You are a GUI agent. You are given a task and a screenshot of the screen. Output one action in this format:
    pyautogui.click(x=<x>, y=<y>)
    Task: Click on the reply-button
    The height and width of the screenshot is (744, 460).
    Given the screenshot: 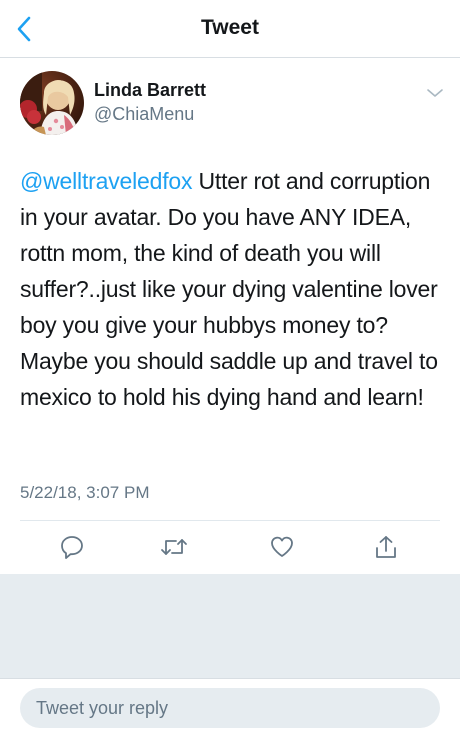 What is the action you would take?
    pyautogui.click(x=72, y=547)
    